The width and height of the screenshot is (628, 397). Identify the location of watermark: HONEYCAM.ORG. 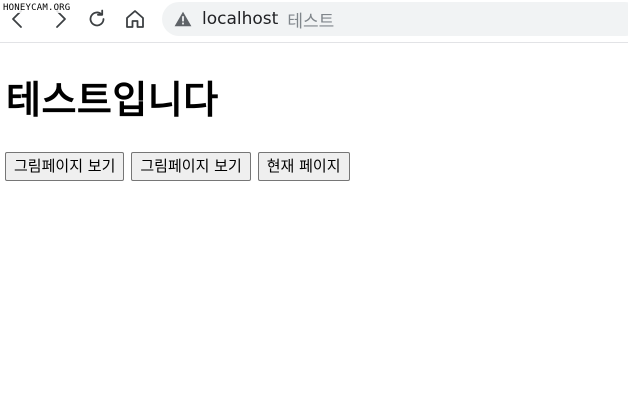
(37, 8).